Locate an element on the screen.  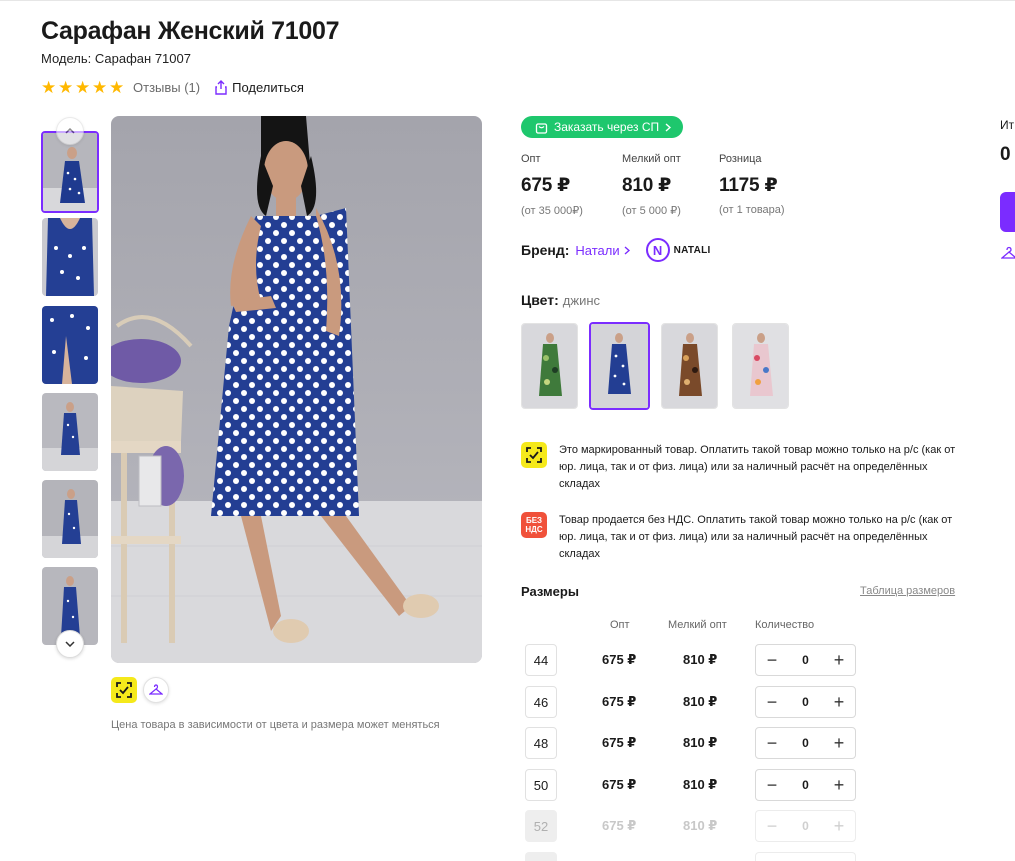
price-small-wholesale: Мелкий опт 810 ₽ (от 5 000 ₽) is located at coordinates (651, 185).